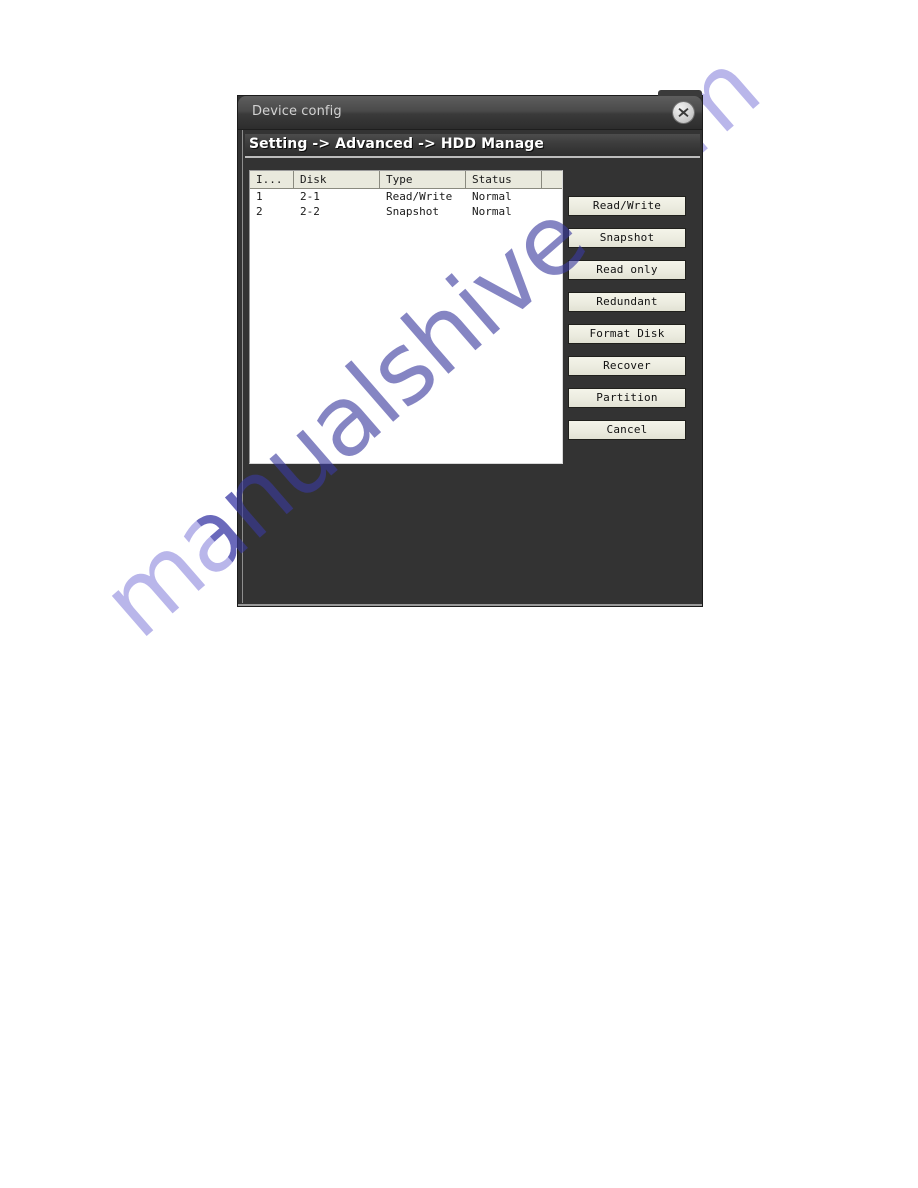  Describe the element at coordinates (310, 196) in the screenshot. I see `cell-disk: 2-1` at that location.